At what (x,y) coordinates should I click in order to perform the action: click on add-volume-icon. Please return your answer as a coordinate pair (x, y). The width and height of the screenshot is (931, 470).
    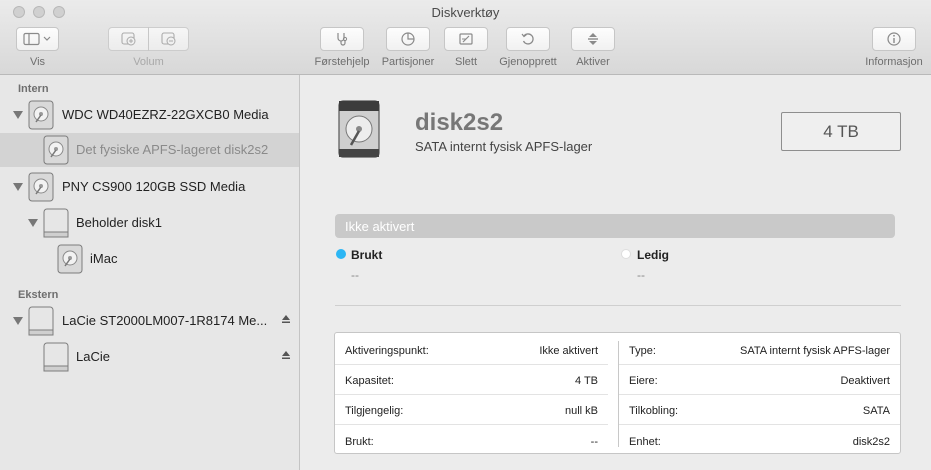
    Looking at the image, I should click on (127, 39).